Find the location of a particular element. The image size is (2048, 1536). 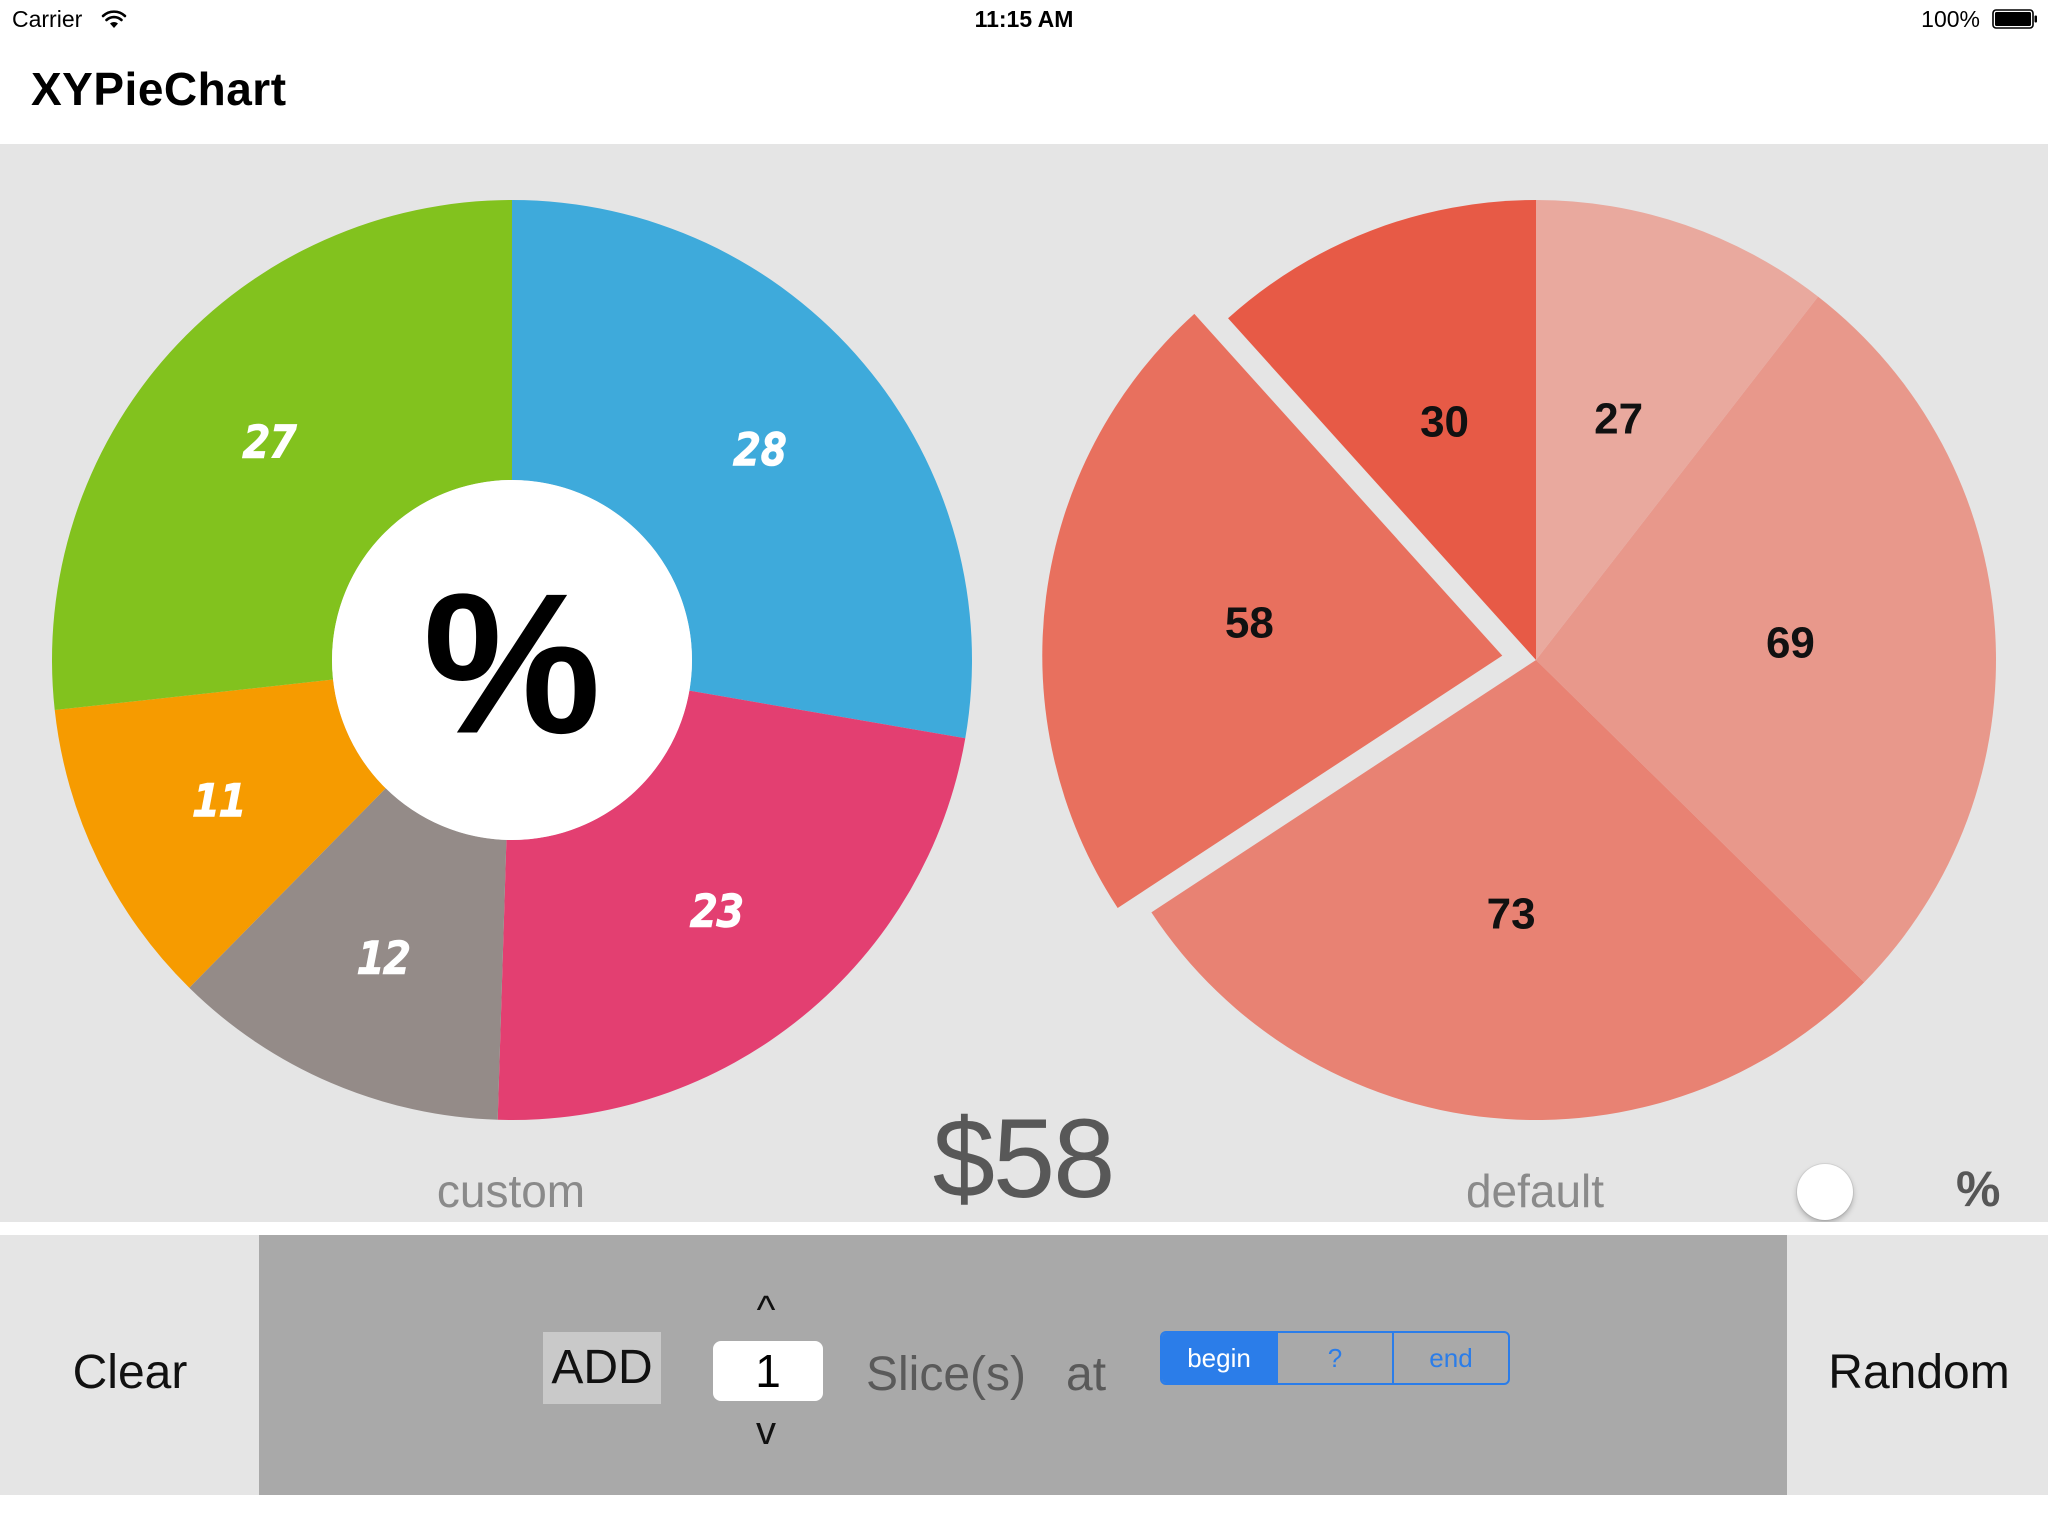

at-label: at is located at coordinates (1086, 1374).